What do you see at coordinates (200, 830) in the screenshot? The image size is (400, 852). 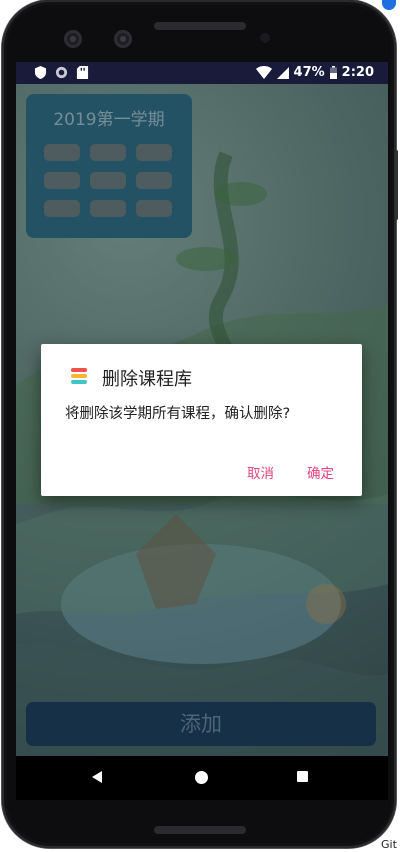 I see `bottom-speaker` at bounding box center [200, 830].